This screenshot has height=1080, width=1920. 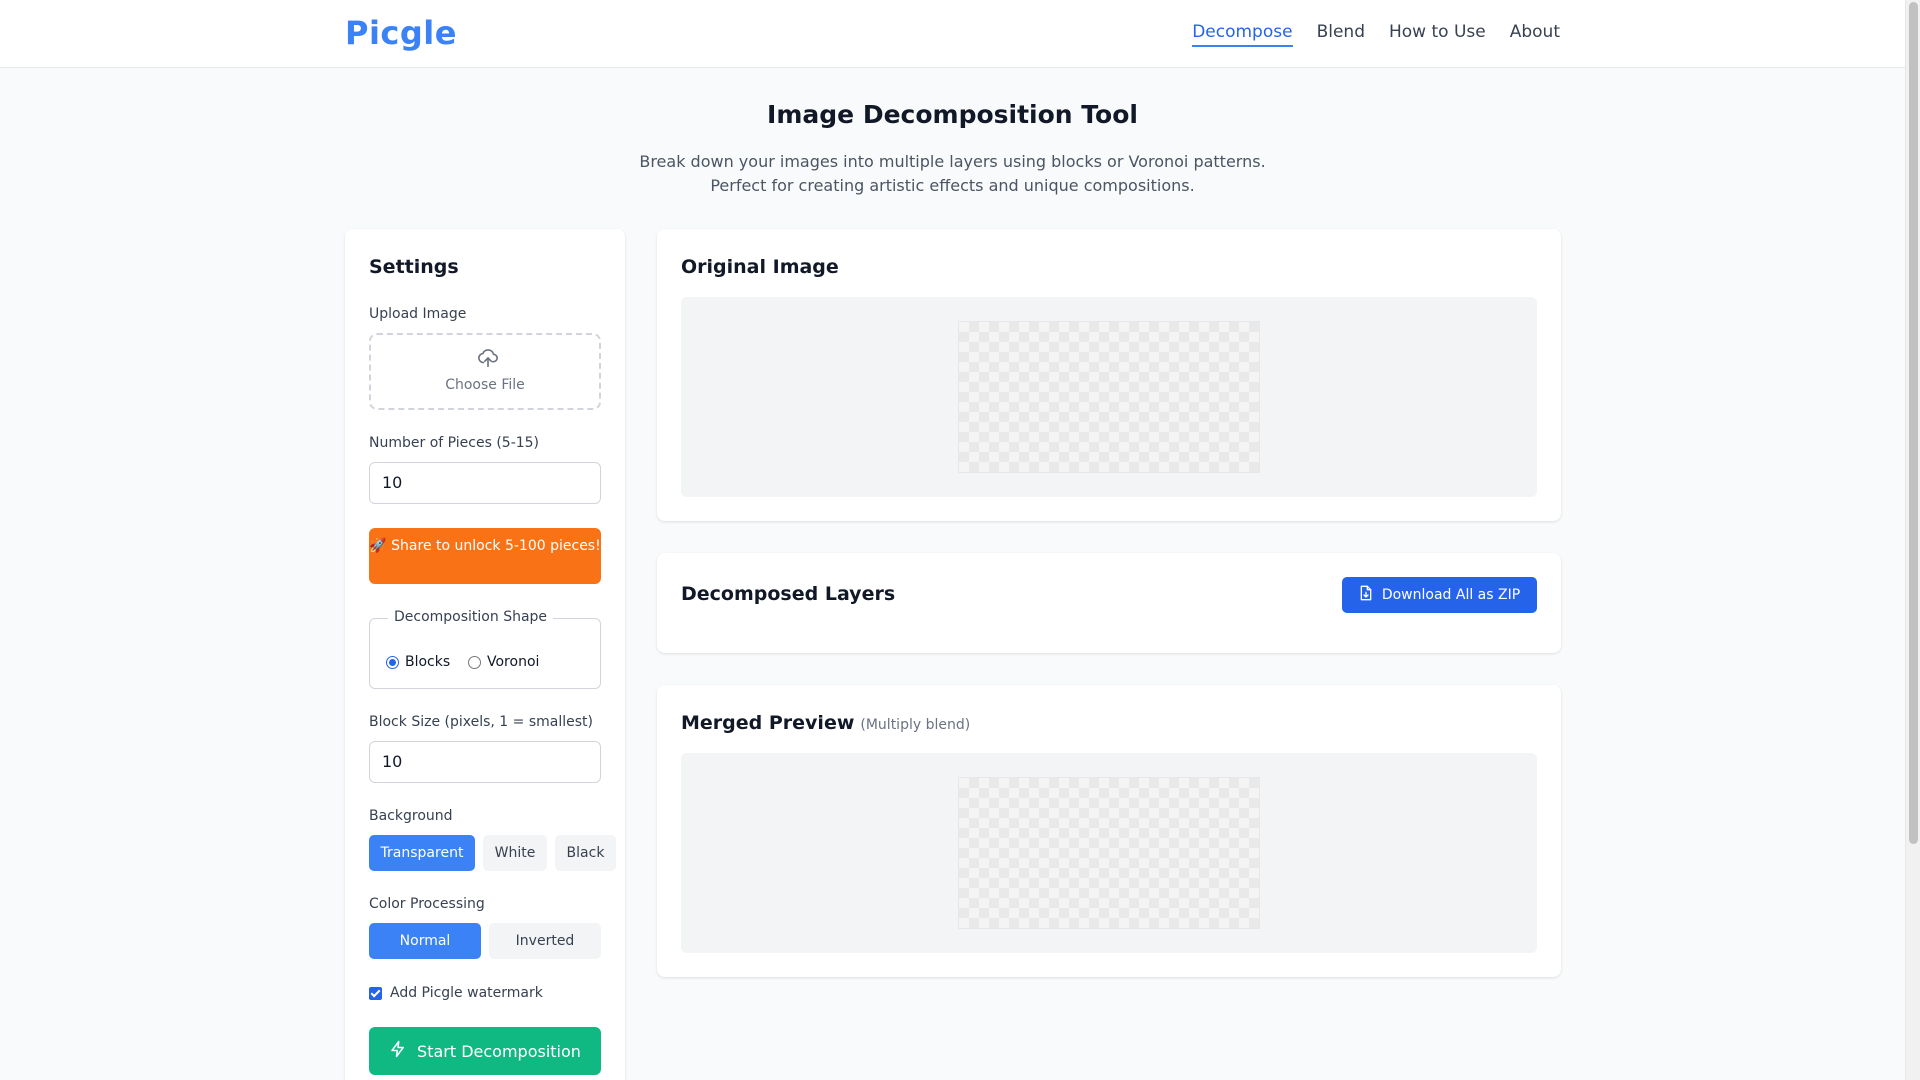 I want to click on original-image-title: Original Image, so click(x=760, y=267).